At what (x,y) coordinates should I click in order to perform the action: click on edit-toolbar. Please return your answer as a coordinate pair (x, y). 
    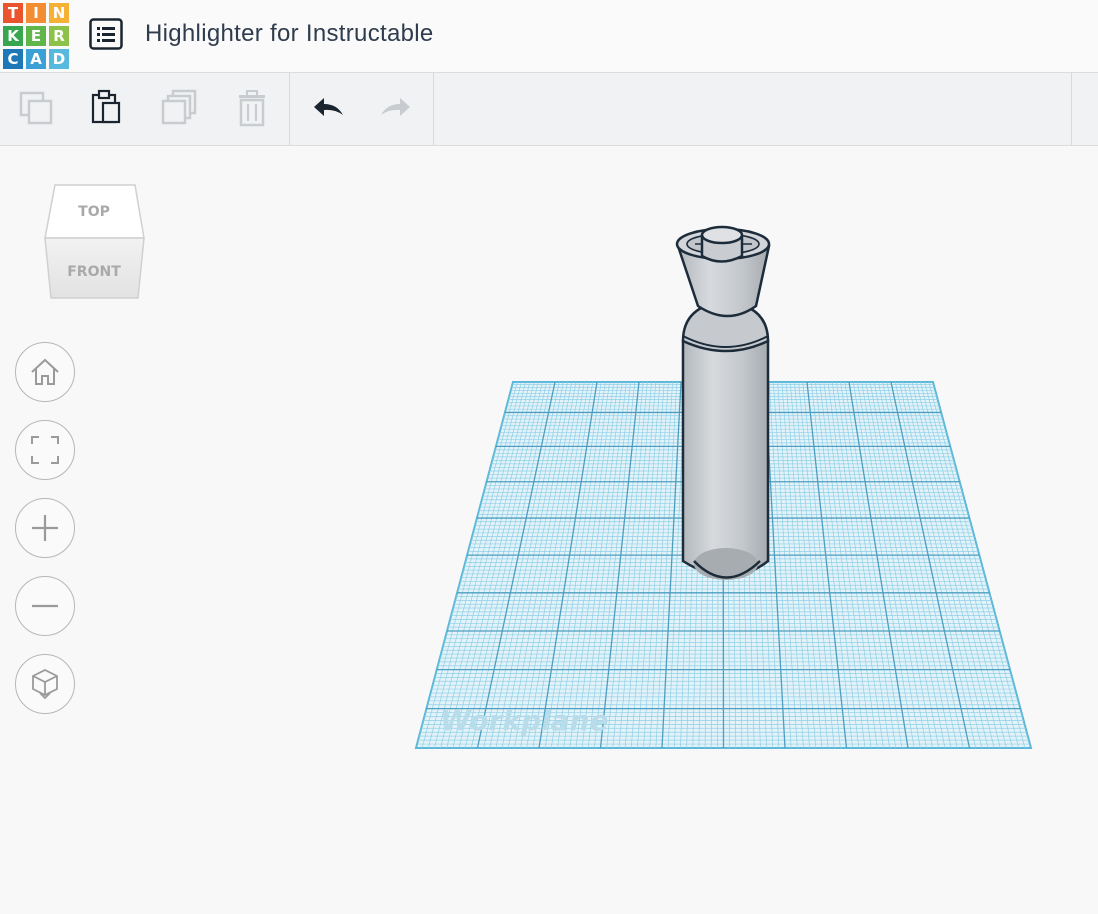
    Looking at the image, I should click on (549, 109).